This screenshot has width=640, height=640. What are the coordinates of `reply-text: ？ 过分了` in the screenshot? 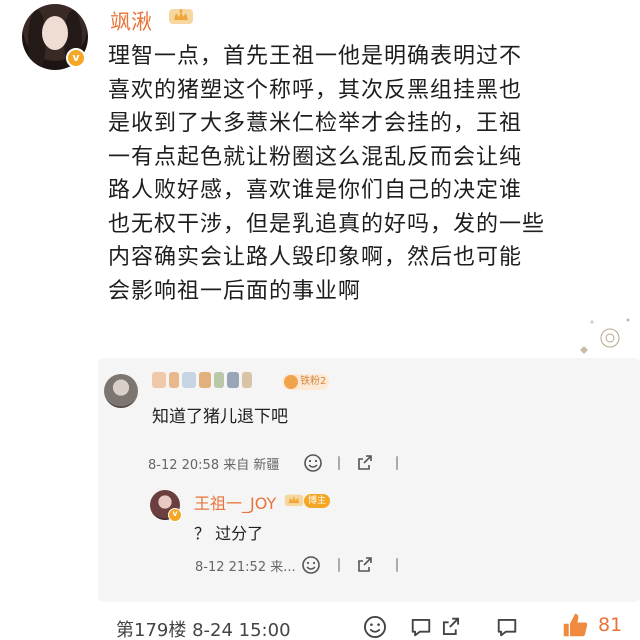 It's located at (229, 533).